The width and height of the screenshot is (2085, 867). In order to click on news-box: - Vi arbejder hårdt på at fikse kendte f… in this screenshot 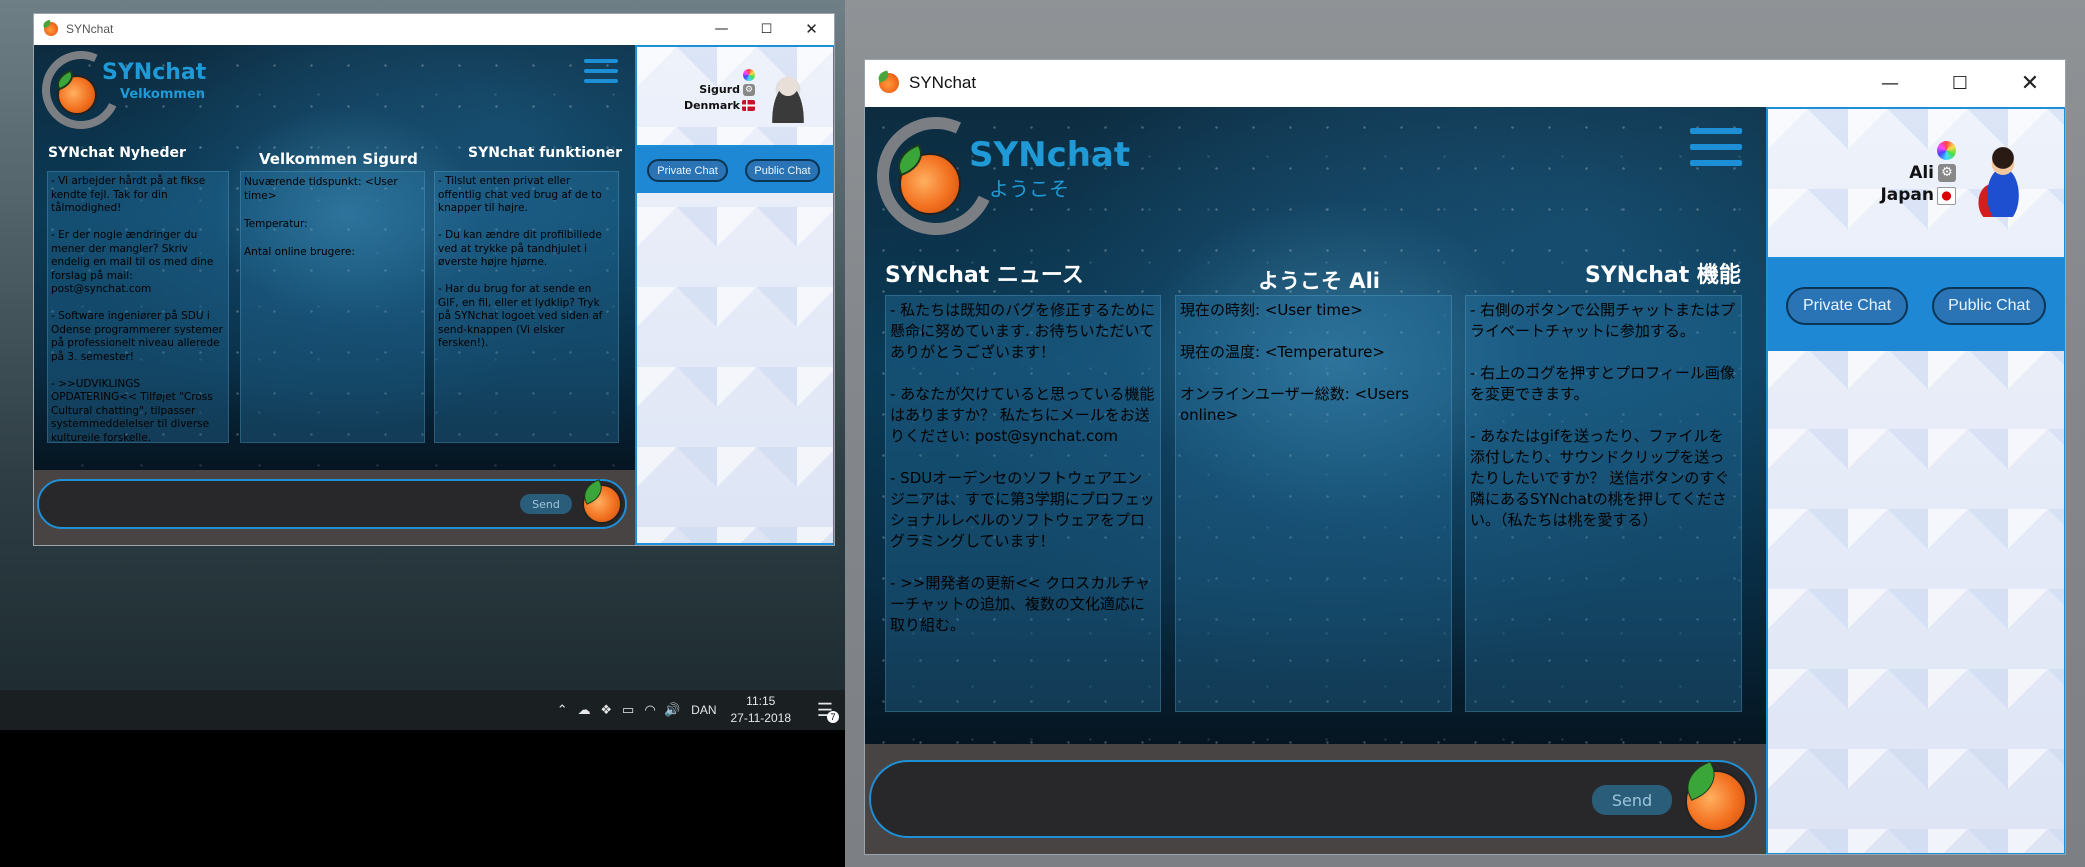, I will do `click(138, 307)`.